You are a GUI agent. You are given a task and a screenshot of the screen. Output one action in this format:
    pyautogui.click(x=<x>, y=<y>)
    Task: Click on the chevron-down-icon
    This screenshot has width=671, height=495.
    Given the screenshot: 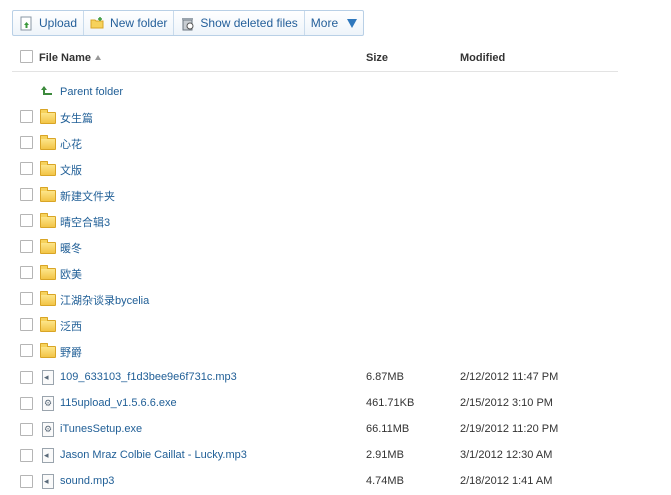 What is the action you would take?
    pyautogui.click(x=352, y=23)
    